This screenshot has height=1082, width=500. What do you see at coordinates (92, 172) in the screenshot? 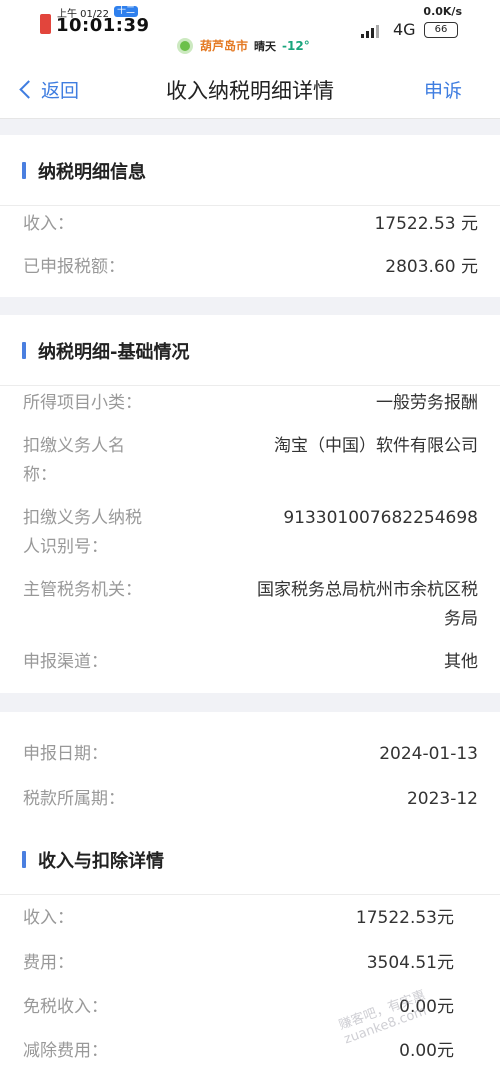
I see `section-title: 纳税明细信息` at bounding box center [92, 172].